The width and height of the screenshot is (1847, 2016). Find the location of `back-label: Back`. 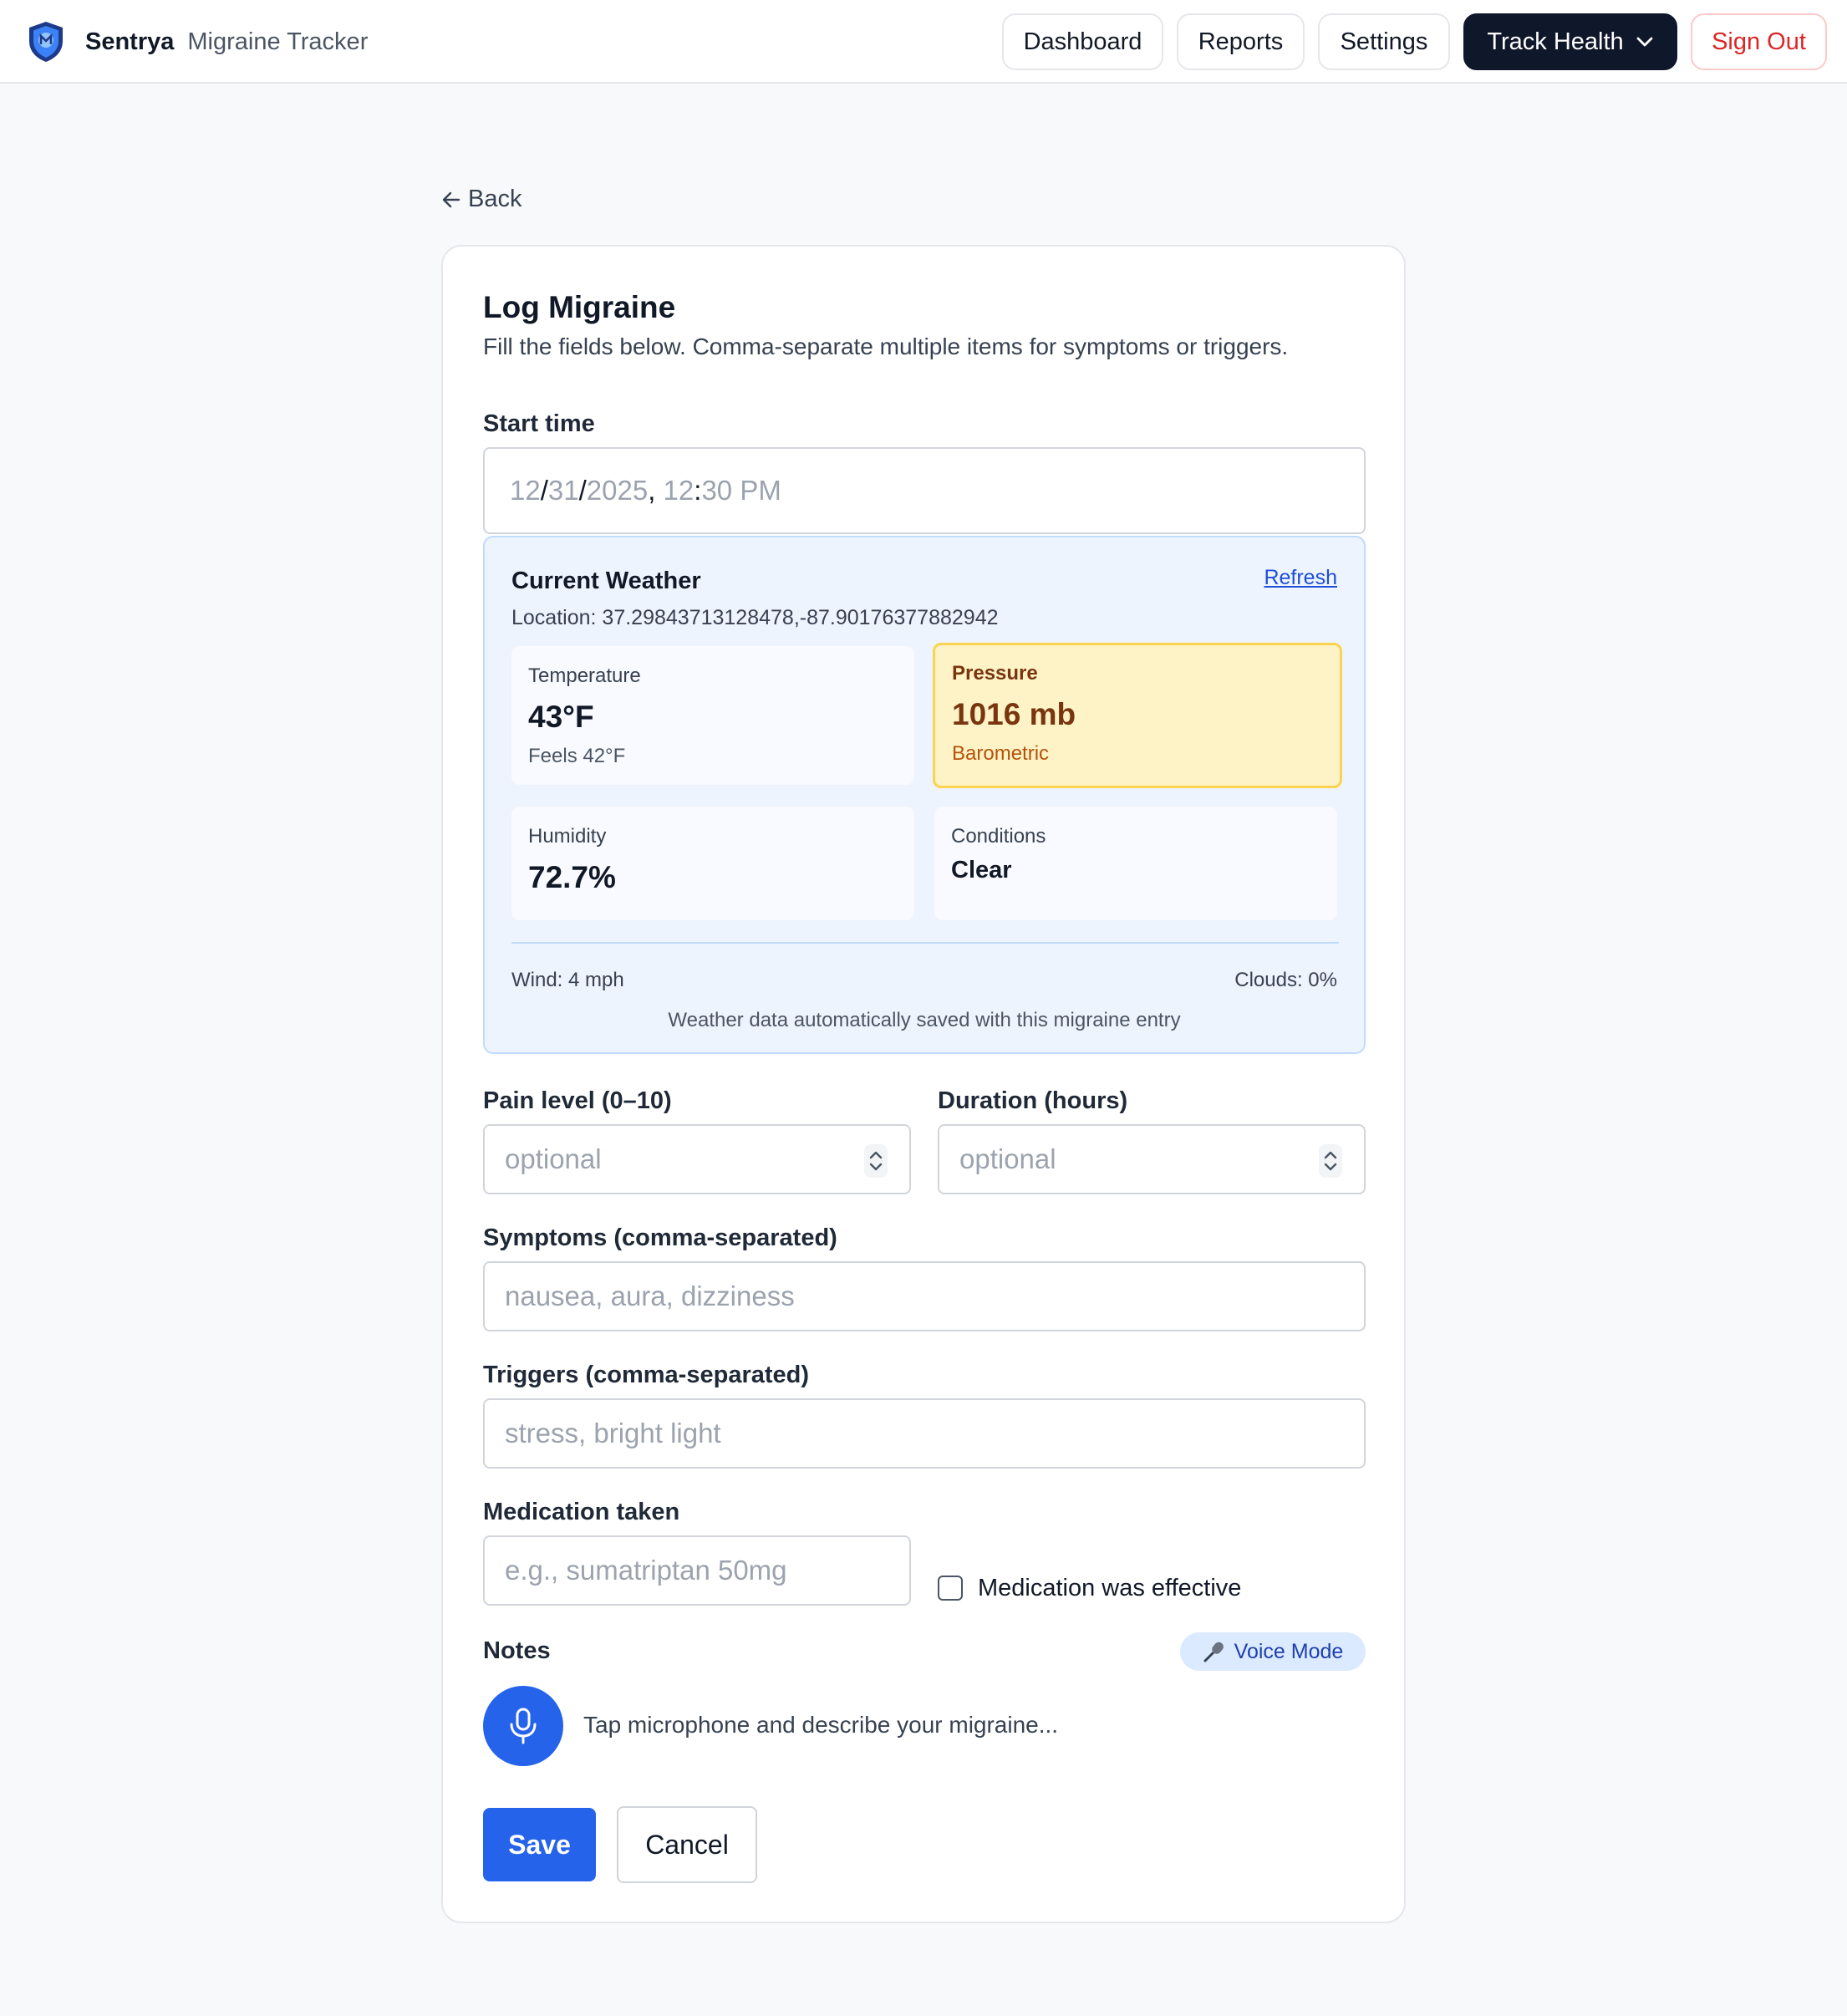

back-label: Back is located at coordinates (495, 199).